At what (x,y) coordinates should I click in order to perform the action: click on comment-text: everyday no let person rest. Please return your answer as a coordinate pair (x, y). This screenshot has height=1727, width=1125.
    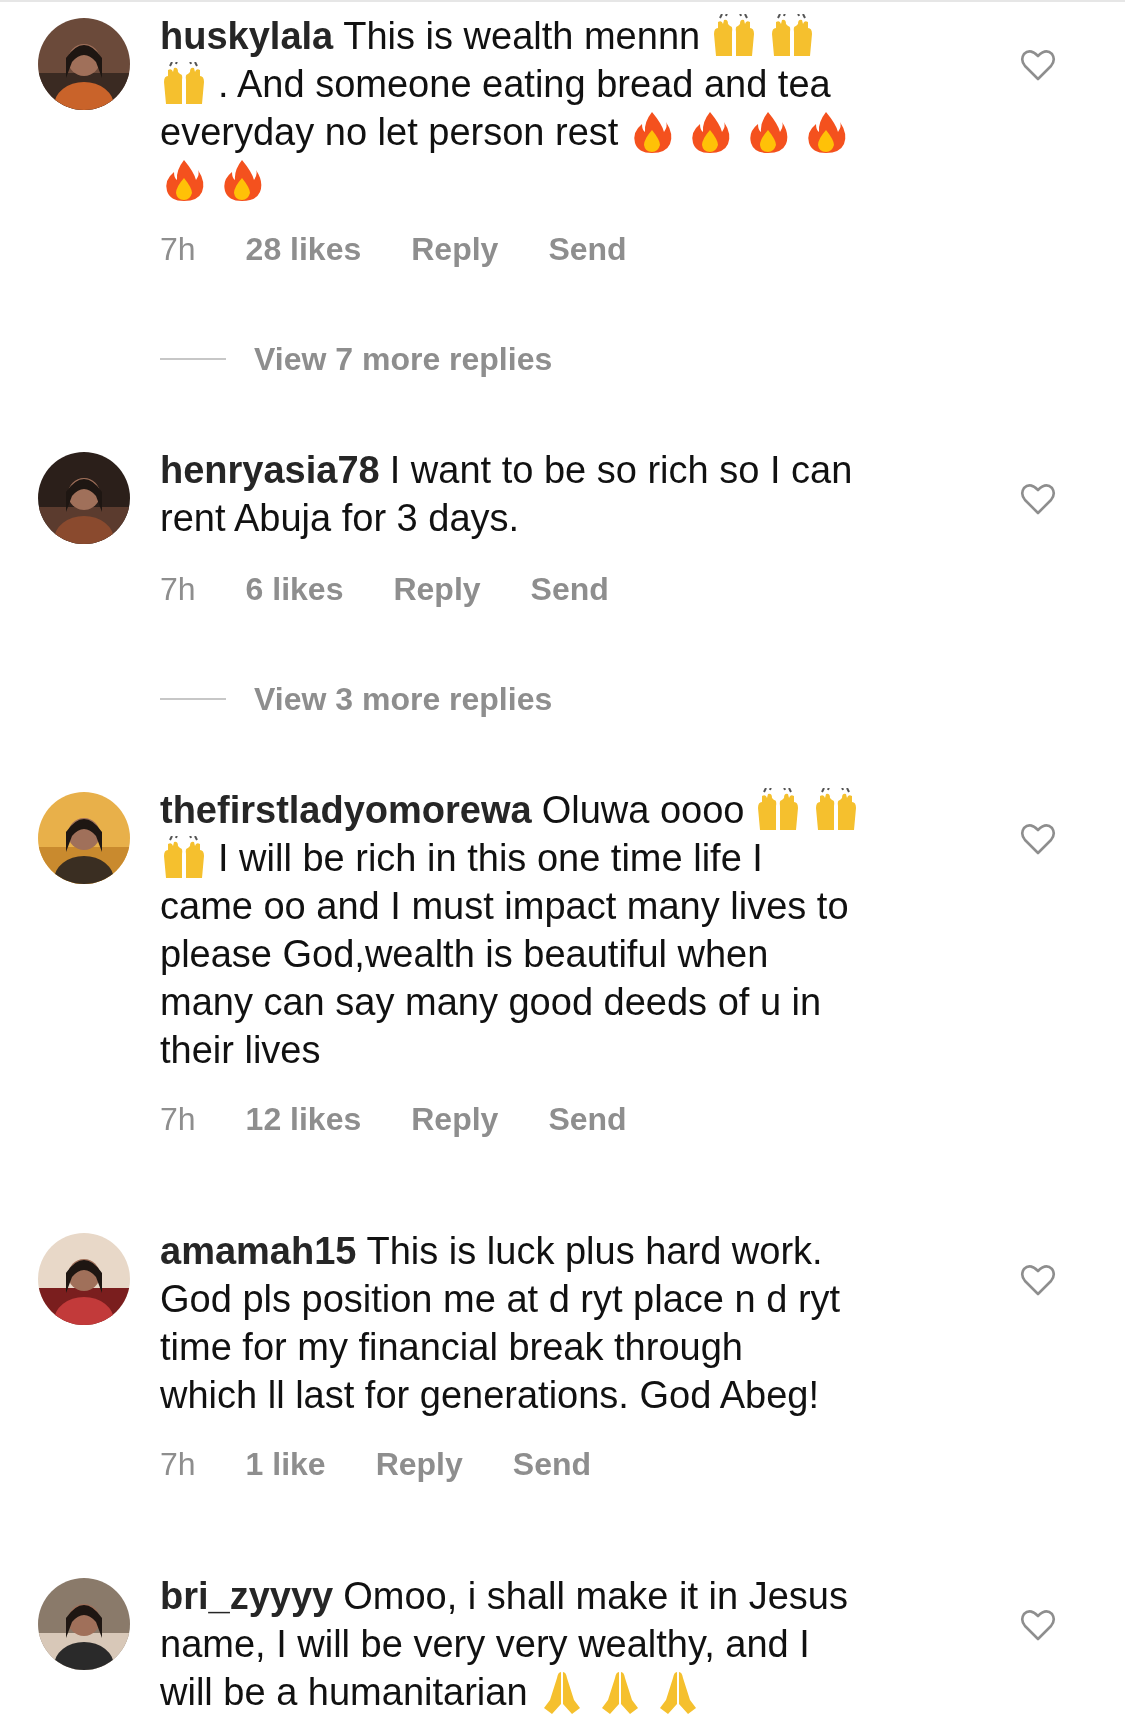
    Looking at the image, I should click on (389, 132).